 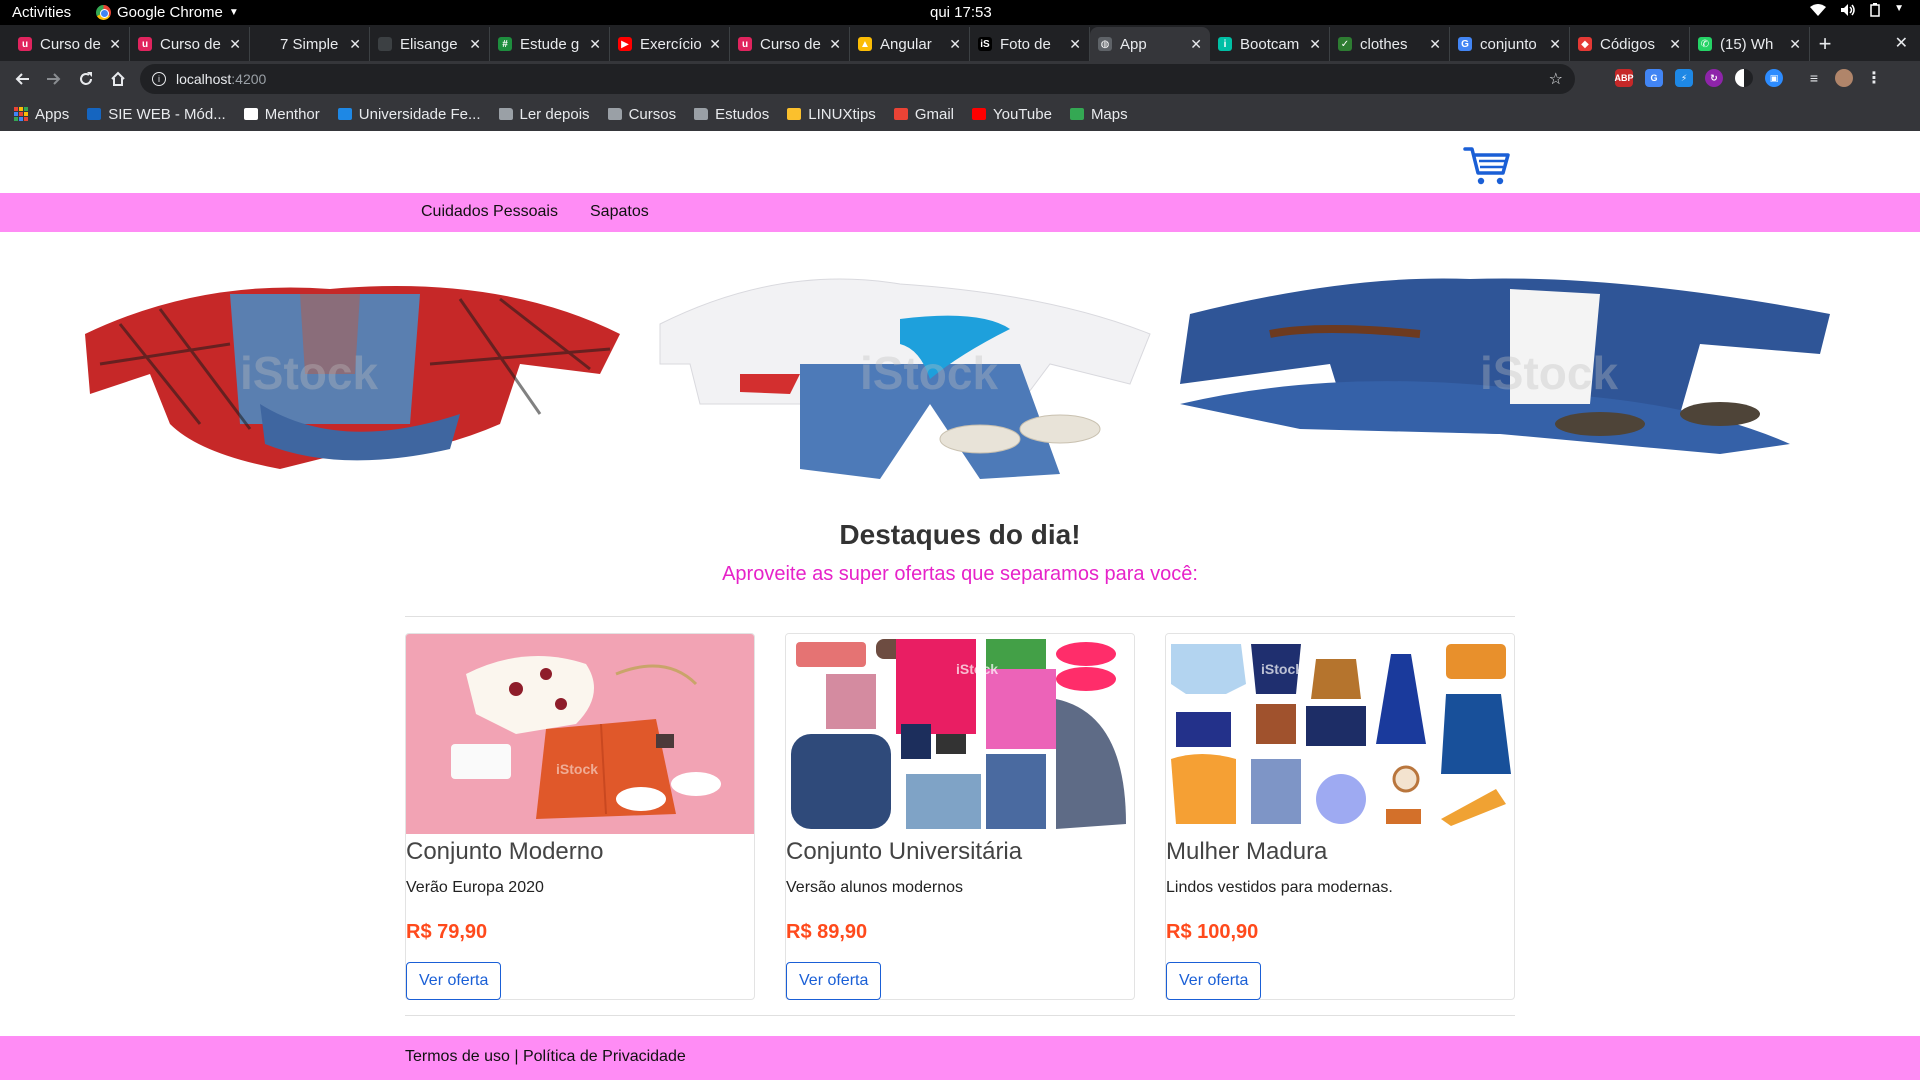 What do you see at coordinates (842, 114) in the screenshot?
I see `bookmark-label: LINUXtips` at bounding box center [842, 114].